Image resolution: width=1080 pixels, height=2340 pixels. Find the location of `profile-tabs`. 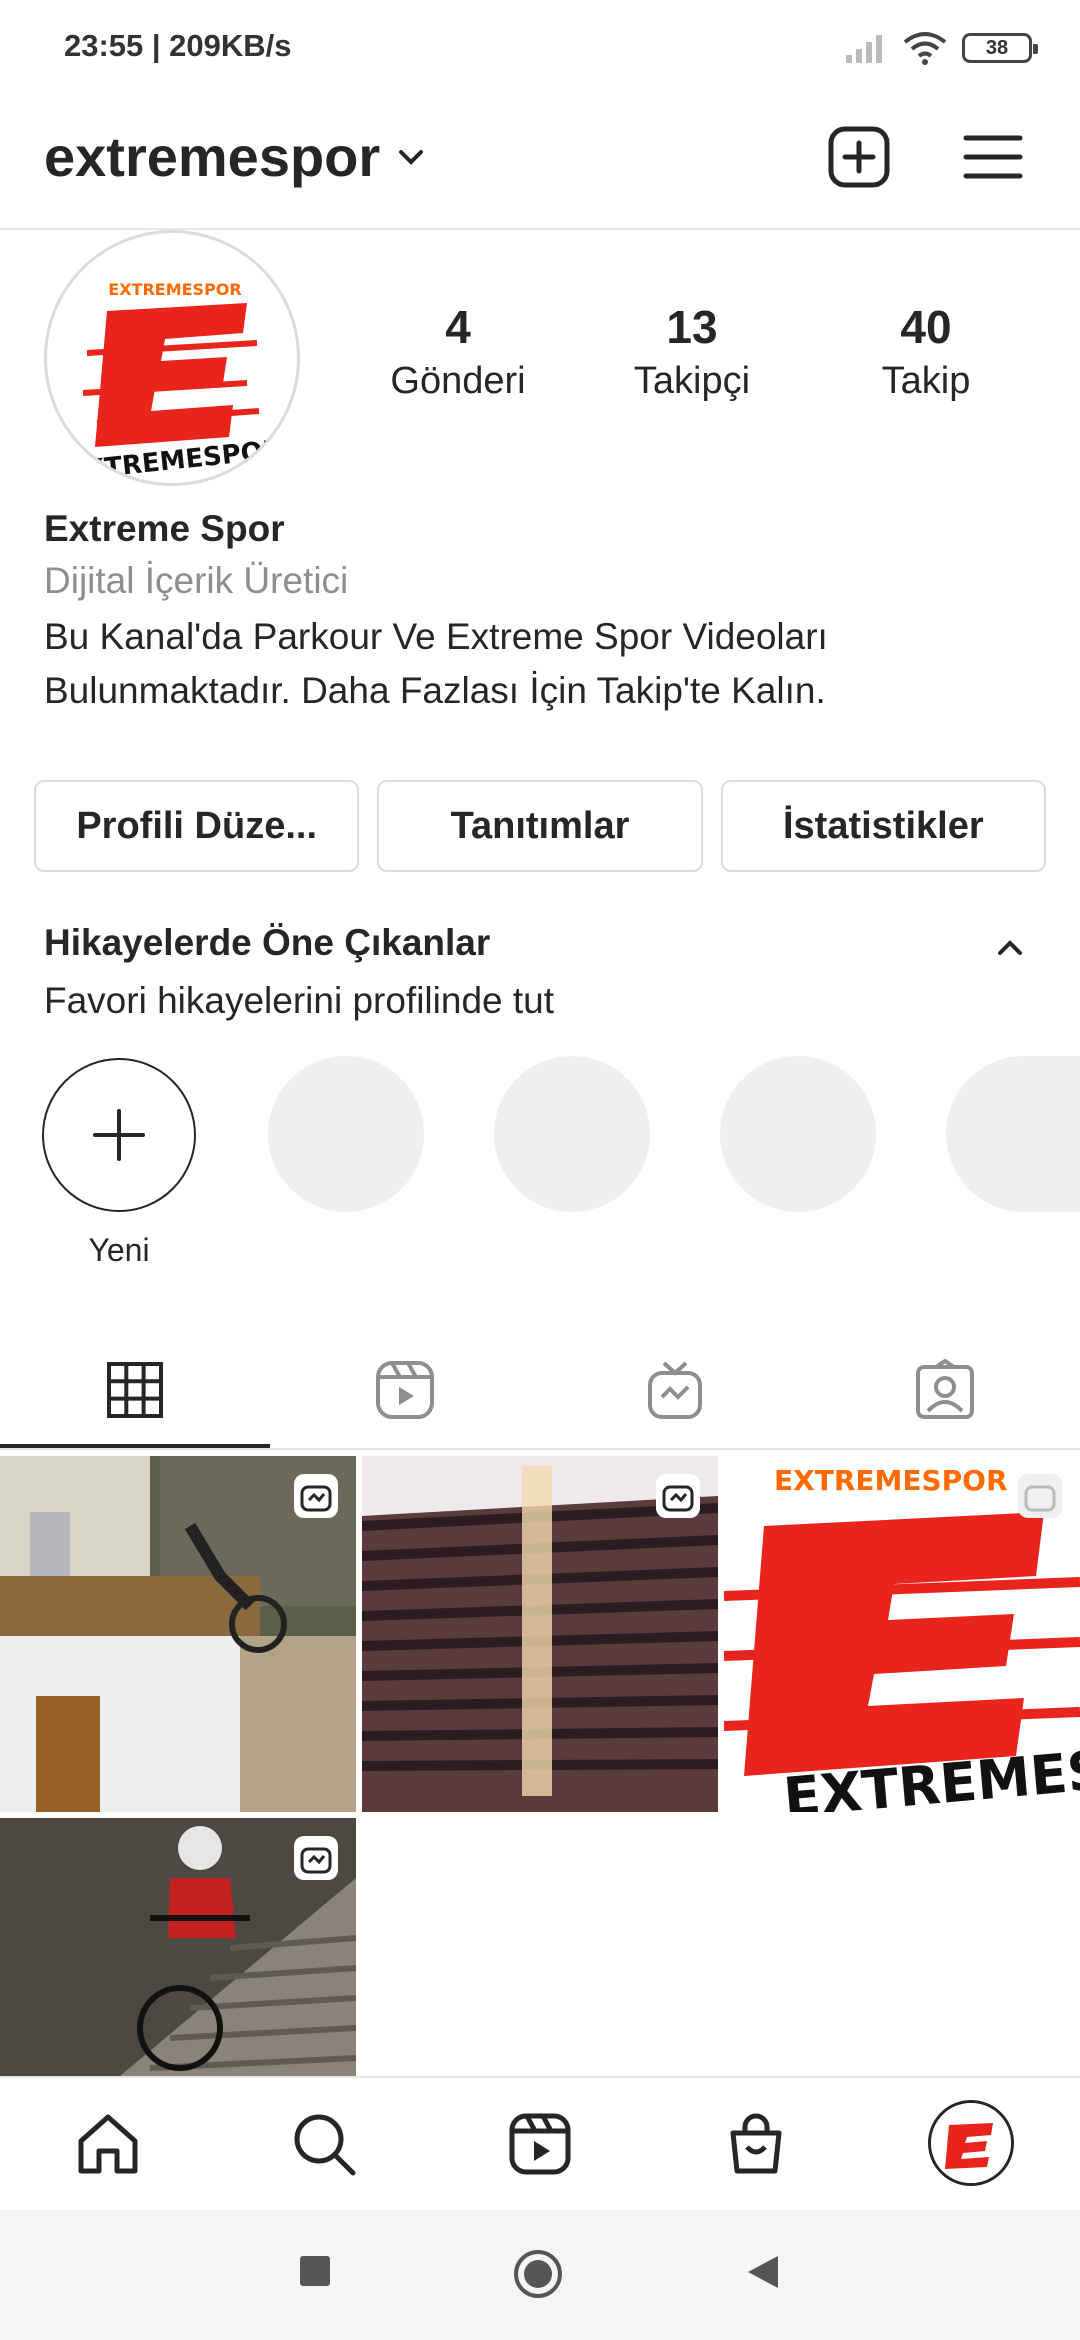

profile-tabs is located at coordinates (540, 1390).